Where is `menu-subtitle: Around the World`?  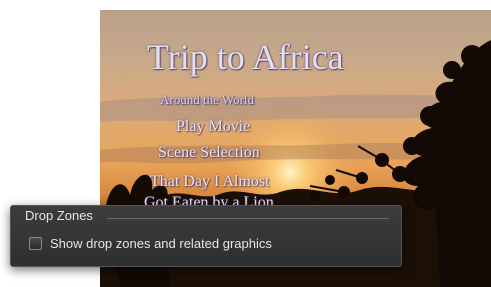 menu-subtitle: Around the World is located at coordinates (207, 99).